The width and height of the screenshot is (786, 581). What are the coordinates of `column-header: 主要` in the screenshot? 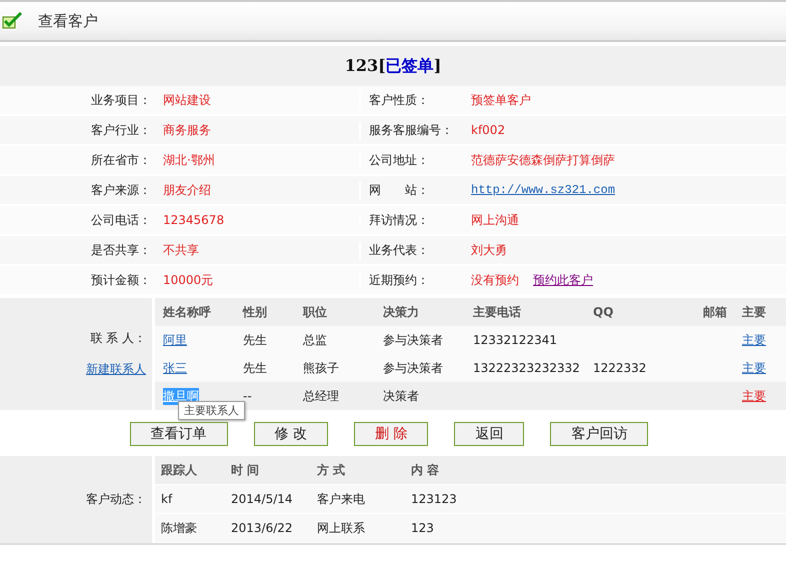 It's located at (754, 312).